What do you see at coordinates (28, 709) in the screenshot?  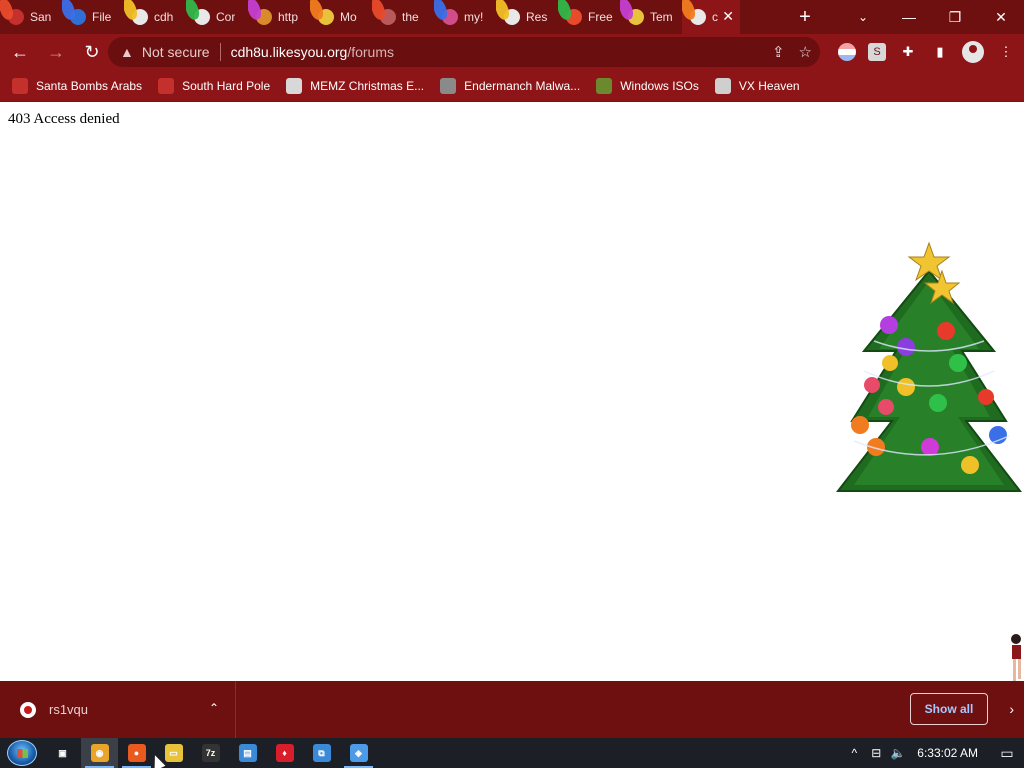 I see `download-file-icon` at bounding box center [28, 709].